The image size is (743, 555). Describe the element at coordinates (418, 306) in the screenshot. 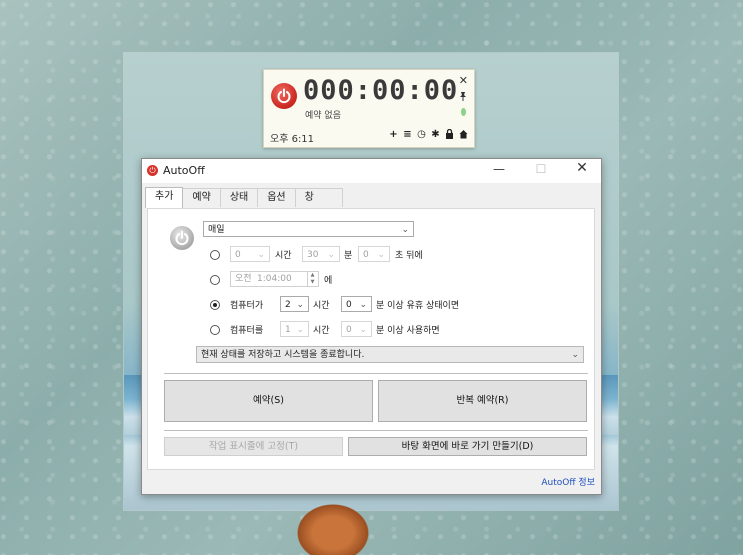

I see `idle-suffix: 분 이상 유휴 상태이면` at that location.